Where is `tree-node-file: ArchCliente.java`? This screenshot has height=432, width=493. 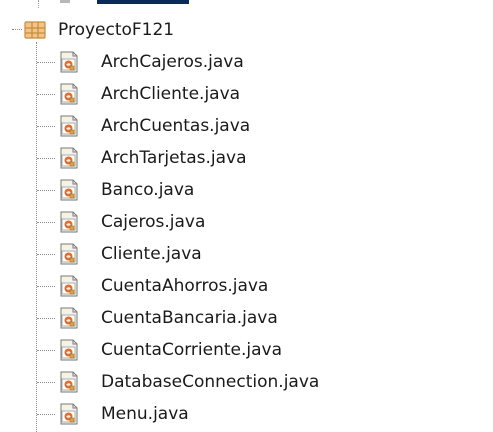 tree-node-file: ArchCliente.java is located at coordinates (246, 94).